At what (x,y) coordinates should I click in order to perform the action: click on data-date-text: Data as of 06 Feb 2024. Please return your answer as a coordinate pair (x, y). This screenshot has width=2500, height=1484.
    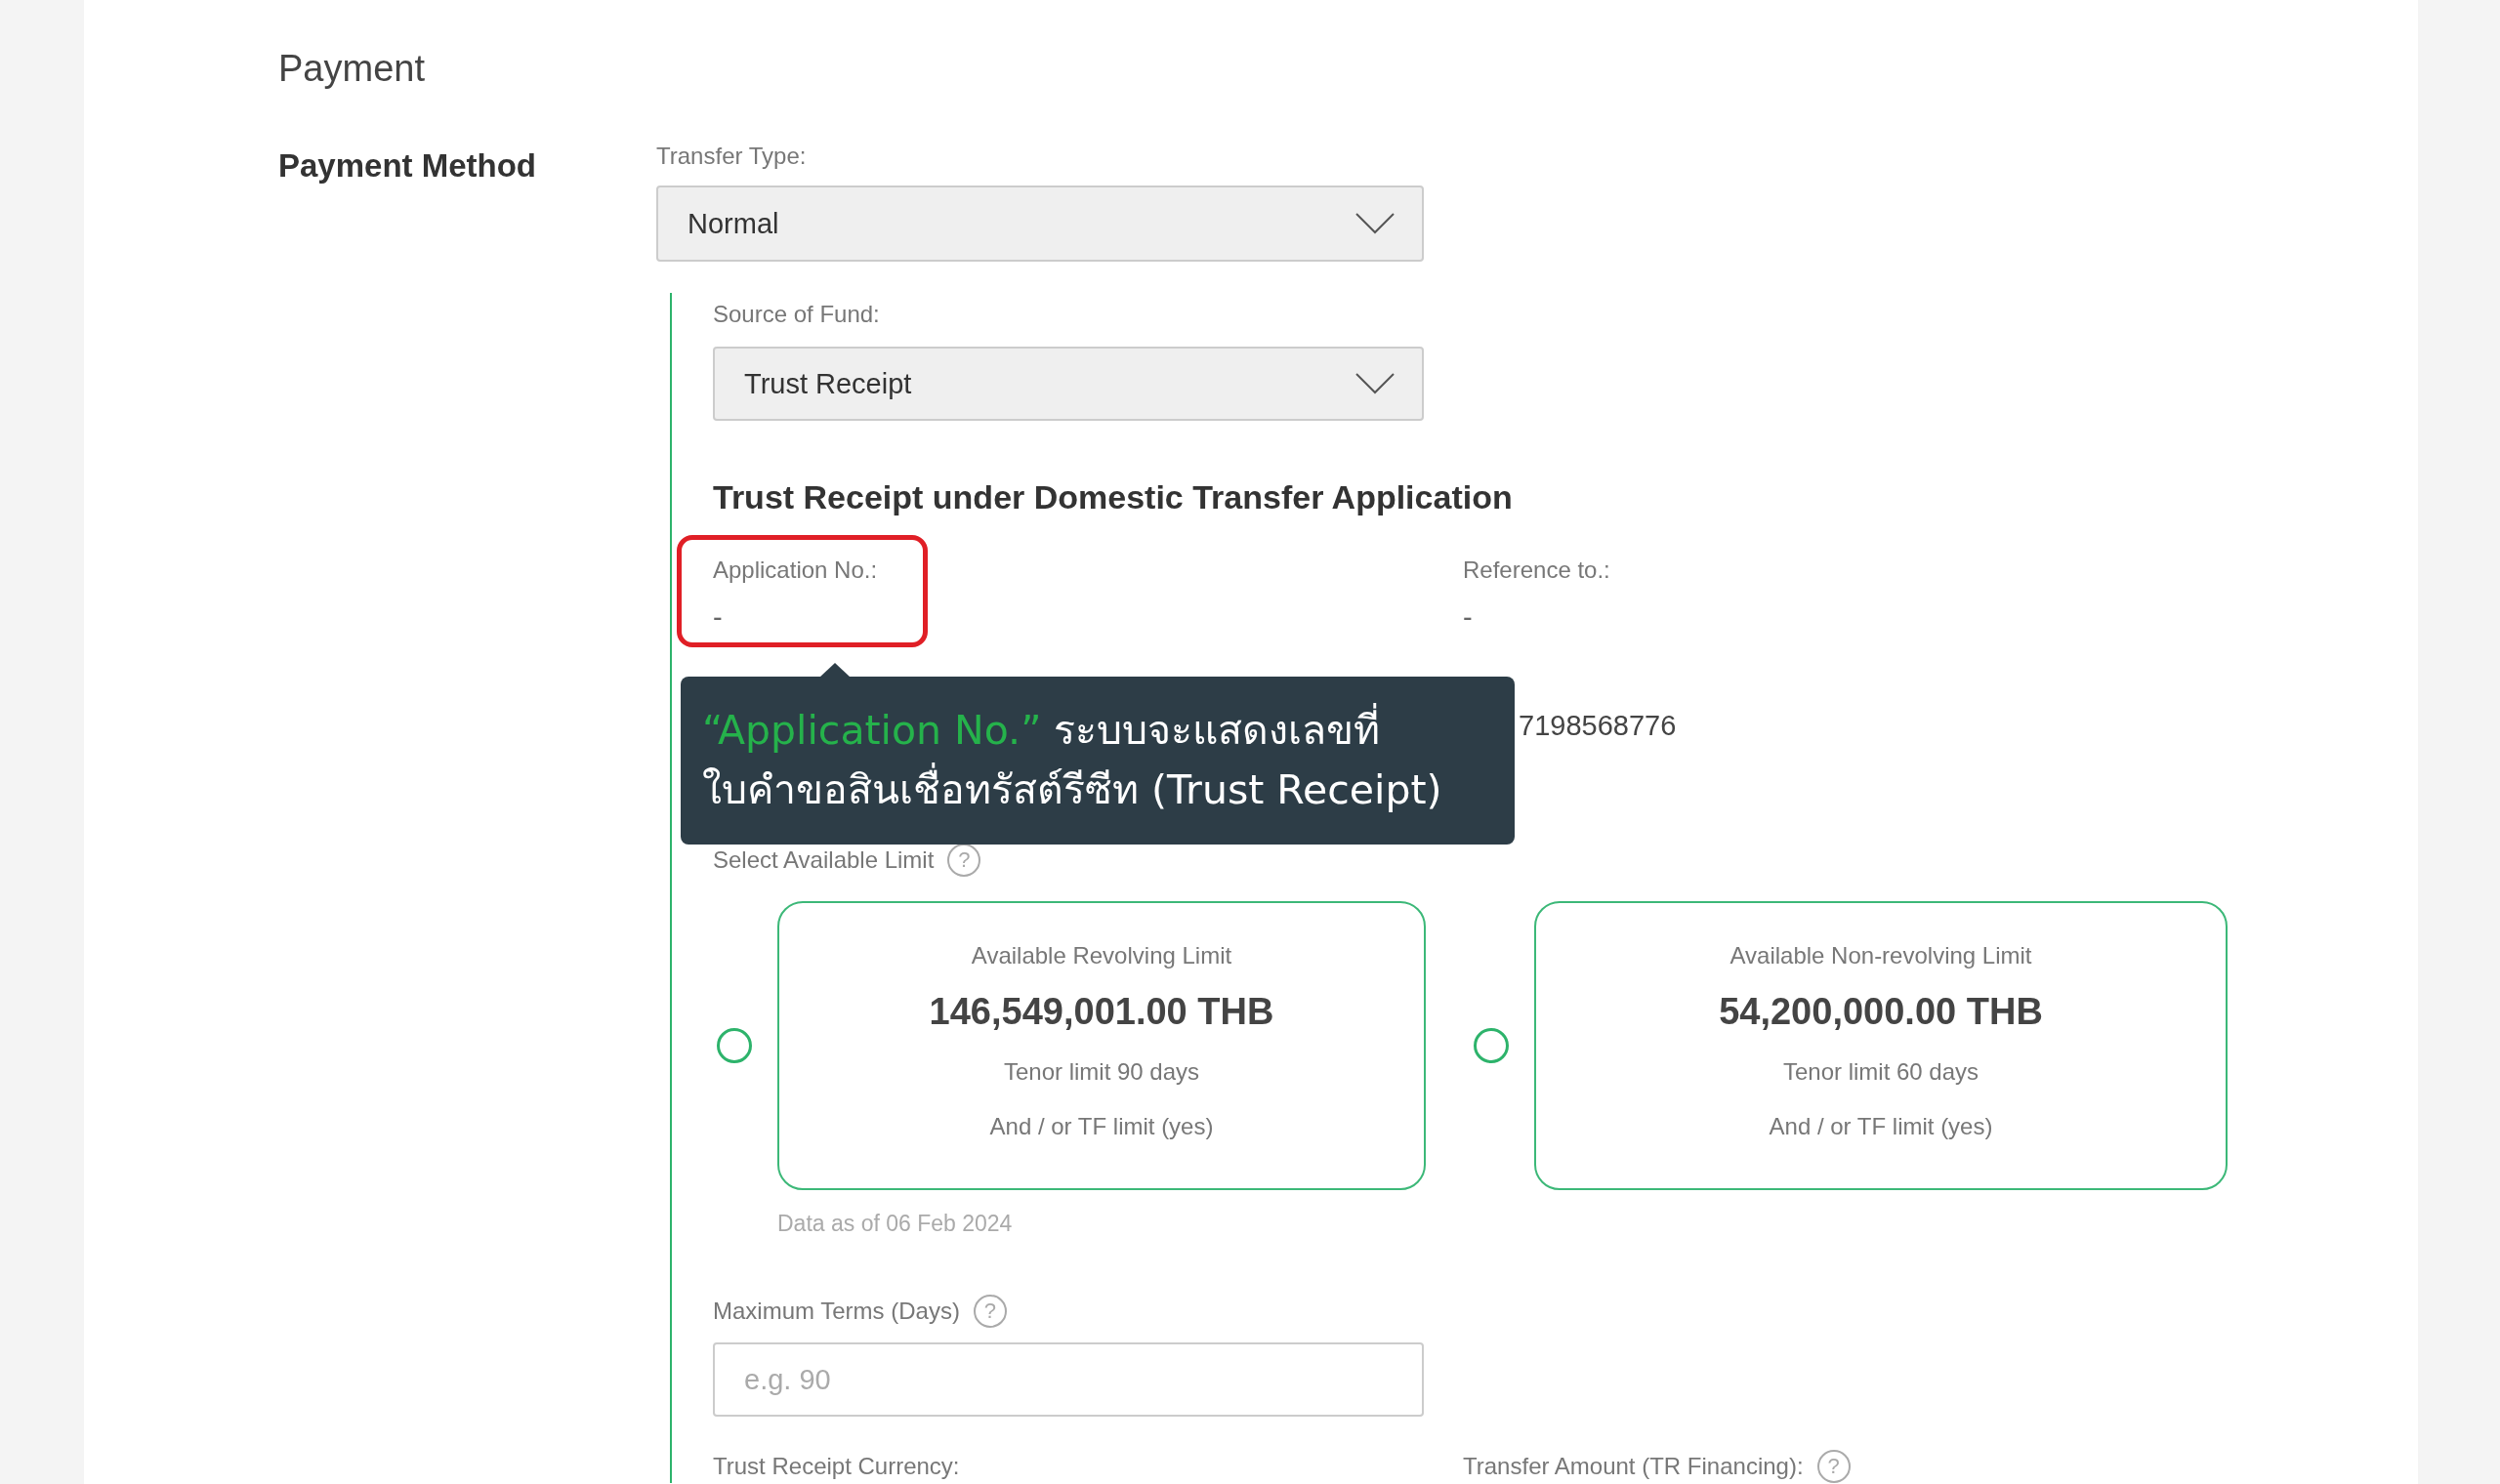
    Looking at the image, I should click on (896, 1224).